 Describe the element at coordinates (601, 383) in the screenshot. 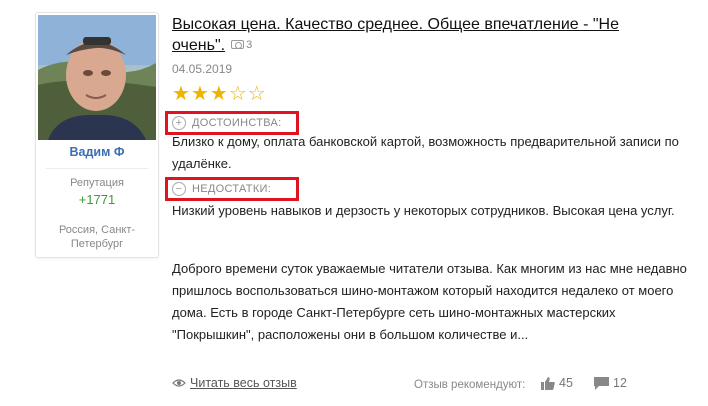

I see `comment-icon` at that location.